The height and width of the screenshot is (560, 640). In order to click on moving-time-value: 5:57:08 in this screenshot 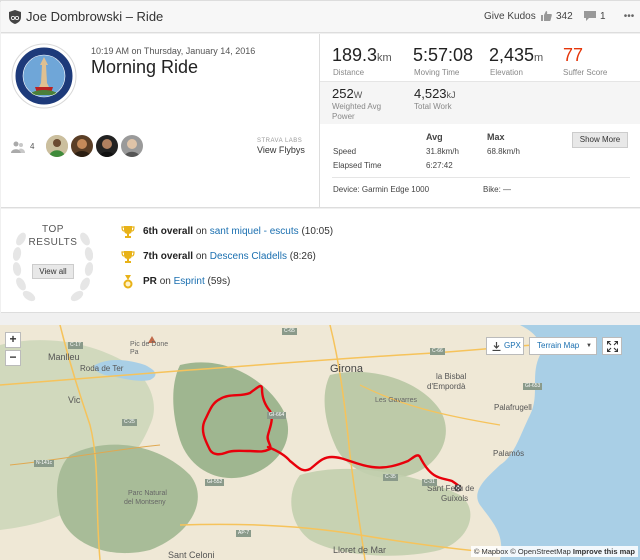, I will do `click(443, 55)`.